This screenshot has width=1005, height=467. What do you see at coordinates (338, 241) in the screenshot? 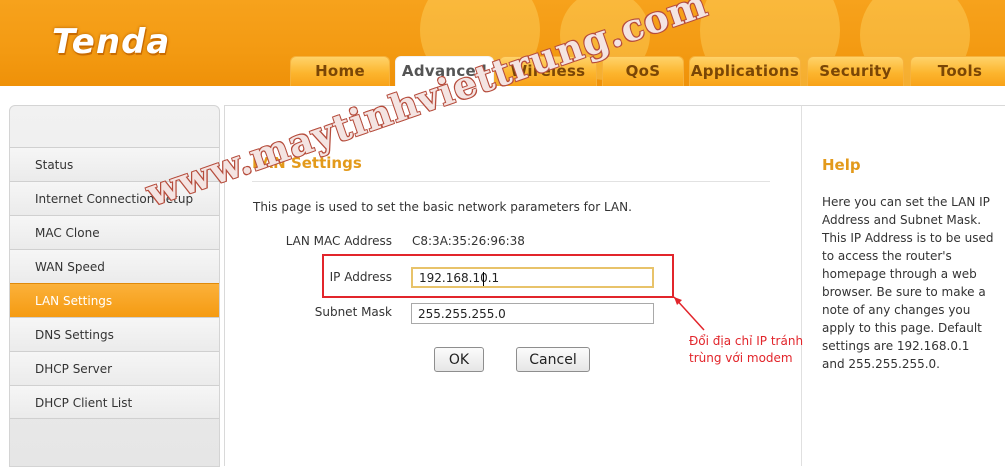
I see `mac-address-label: LAN MAC Address` at bounding box center [338, 241].